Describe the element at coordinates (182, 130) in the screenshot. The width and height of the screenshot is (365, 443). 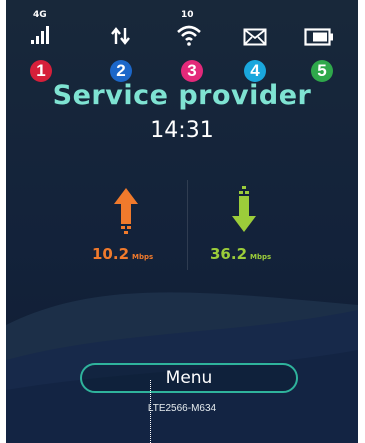
I see `clock-time: 14:31` at that location.